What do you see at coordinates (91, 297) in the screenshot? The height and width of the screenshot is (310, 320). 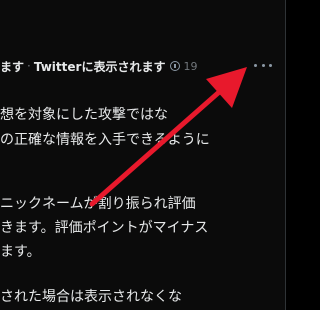 I see `tweet-text-line: された場合は表示されなくな` at bounding box center [91, 297].